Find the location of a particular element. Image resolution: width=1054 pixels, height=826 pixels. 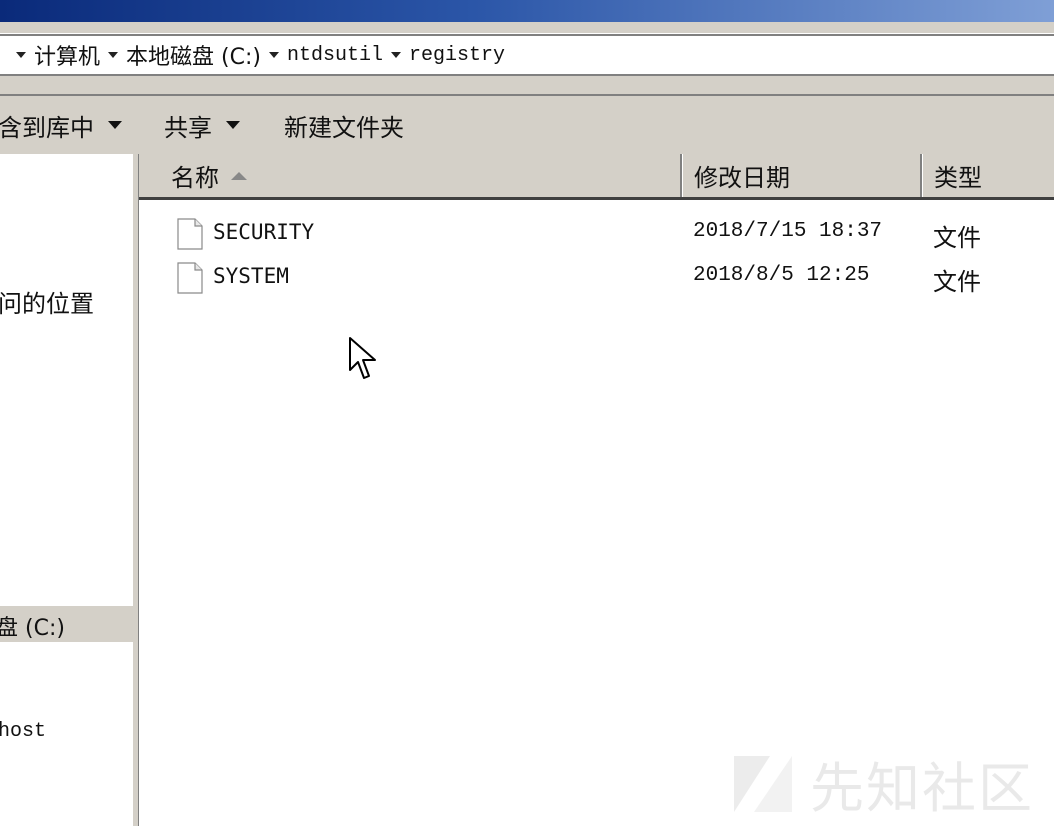

breadcrumb-item-registry: registry is located at coordinates (457, 55).